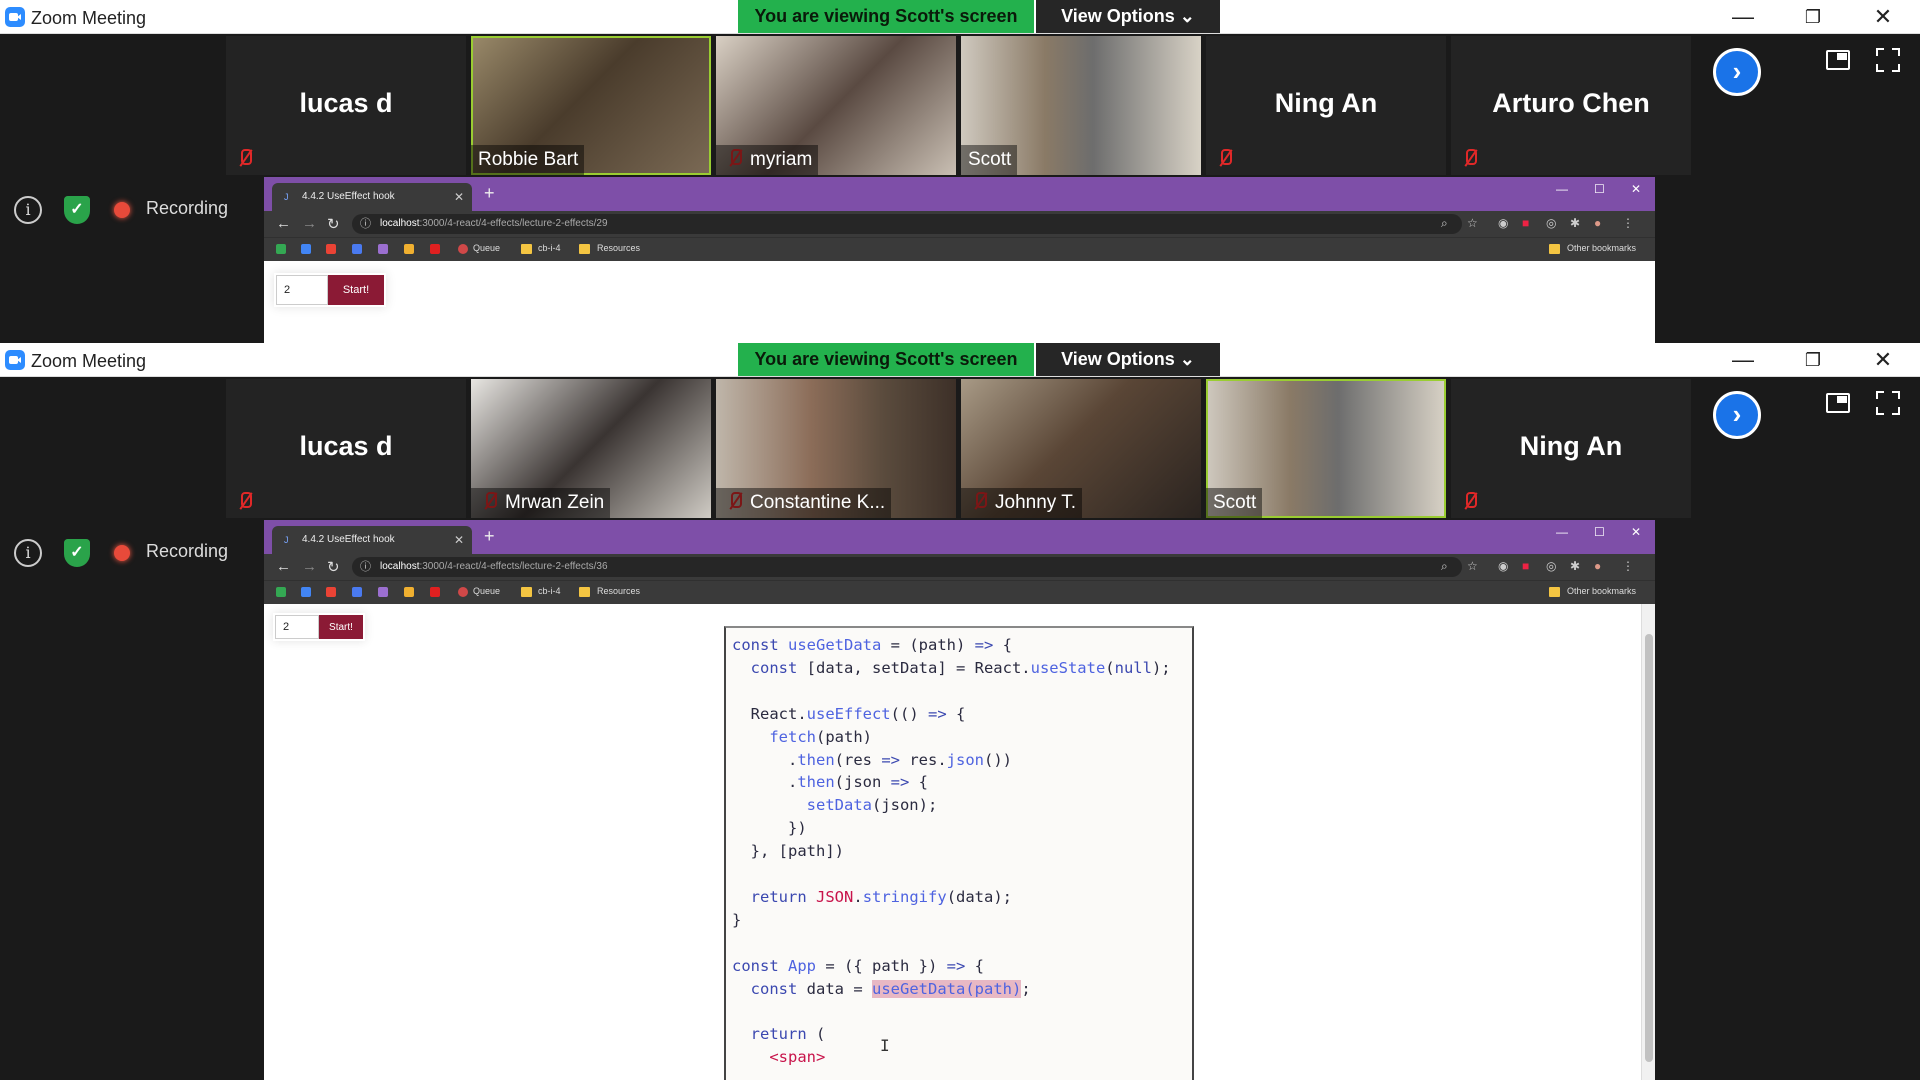 This screenshot has height=1080, width=1920. What do you see at coordinates (528, 160) in the screenshot?
I see `participant-name: Robbie Bart` at bounding box center [528, 160].